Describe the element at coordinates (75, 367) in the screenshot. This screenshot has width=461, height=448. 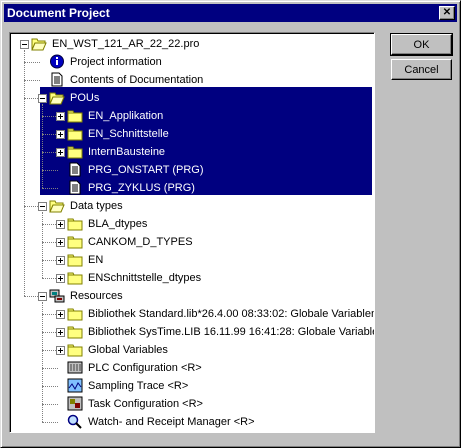
I see `plc-config-icon` at that location.